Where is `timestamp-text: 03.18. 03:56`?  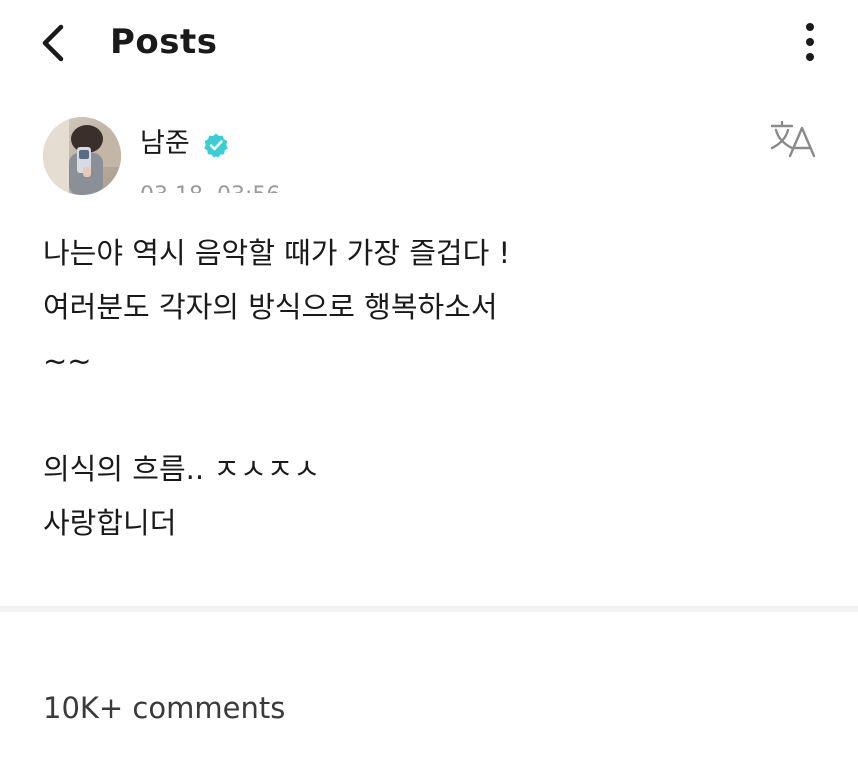
timestamp-text: 03.18. 03:56 is located at coordinates (210, 189).